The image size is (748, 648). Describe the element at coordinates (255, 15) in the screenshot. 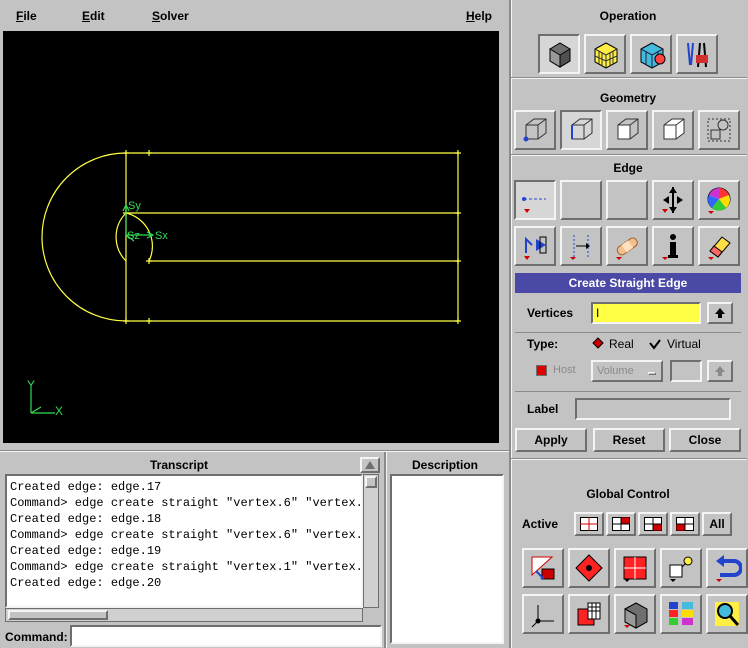

I see `menu-bar: File Edit Solver Help` at that location.